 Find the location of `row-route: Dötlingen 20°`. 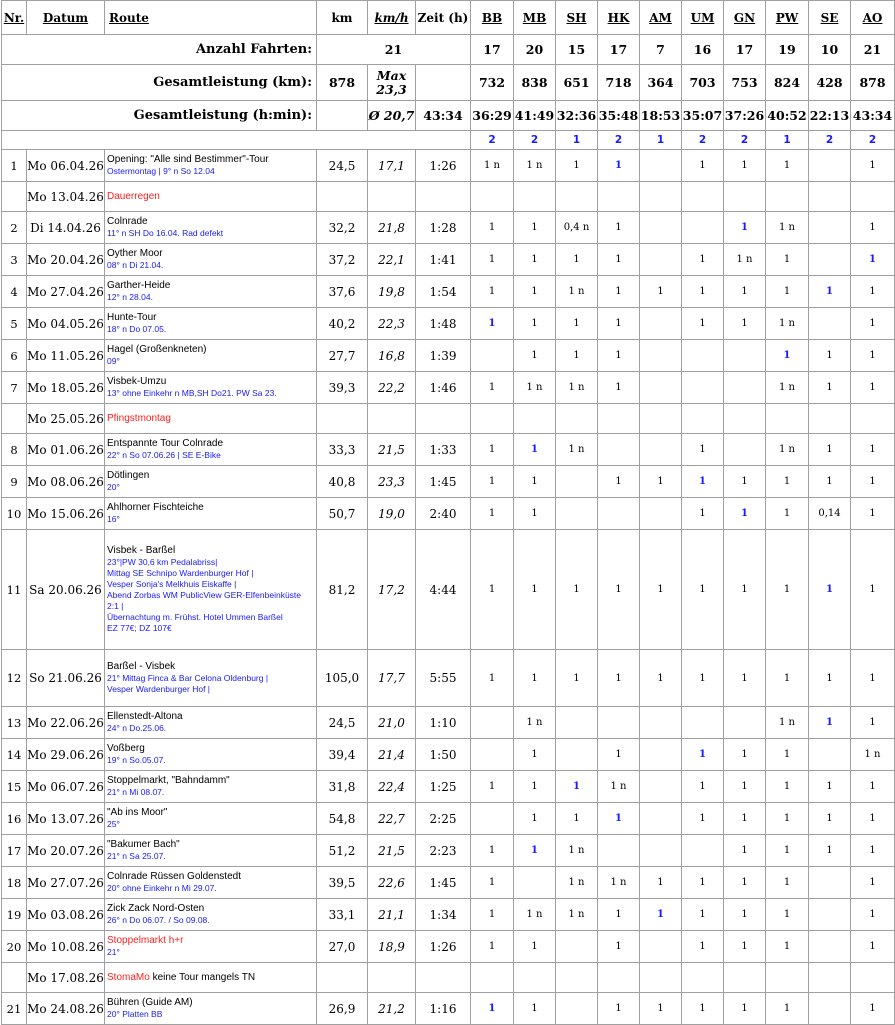

row-route: Dötlingen 20° is located at coordinates (210, 481).